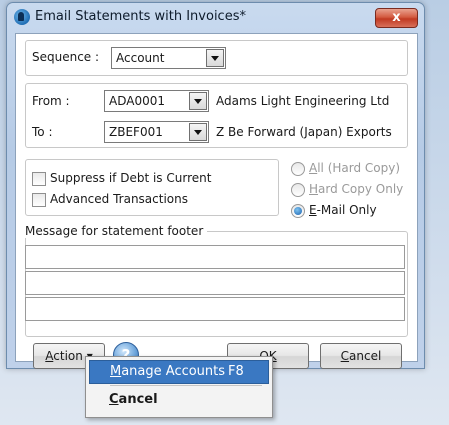 This screenshot has width=449, height=425. What do you see at coordinates (186, 385) in the screenshot?
I see `menu-separator` at bounding box center [186, 385].